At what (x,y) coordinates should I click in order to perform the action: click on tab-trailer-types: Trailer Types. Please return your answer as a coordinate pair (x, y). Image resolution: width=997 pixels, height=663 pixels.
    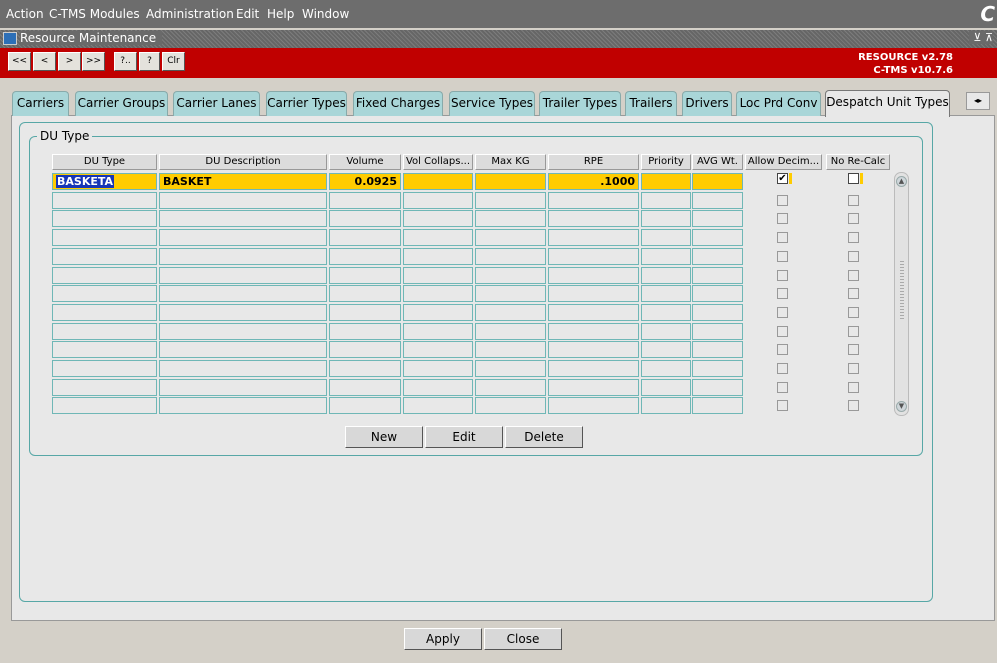
    Looking at the image, I should click on (580, 103).